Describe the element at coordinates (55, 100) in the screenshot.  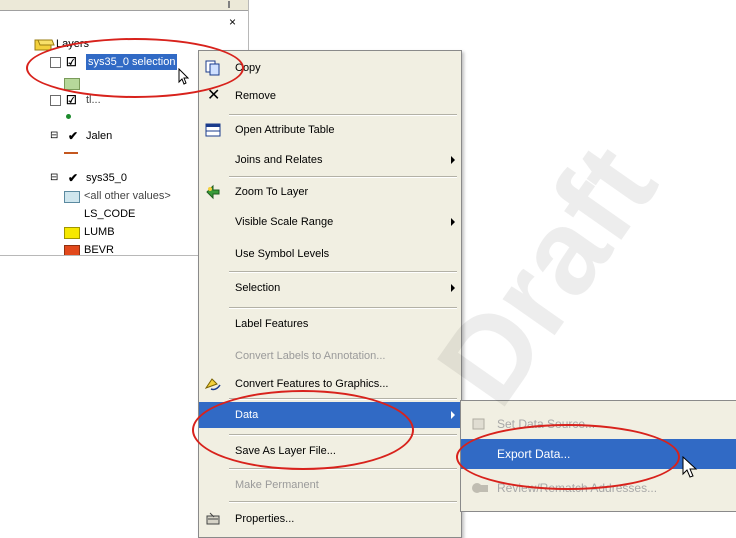
I see `layer-expand-box` at that location.